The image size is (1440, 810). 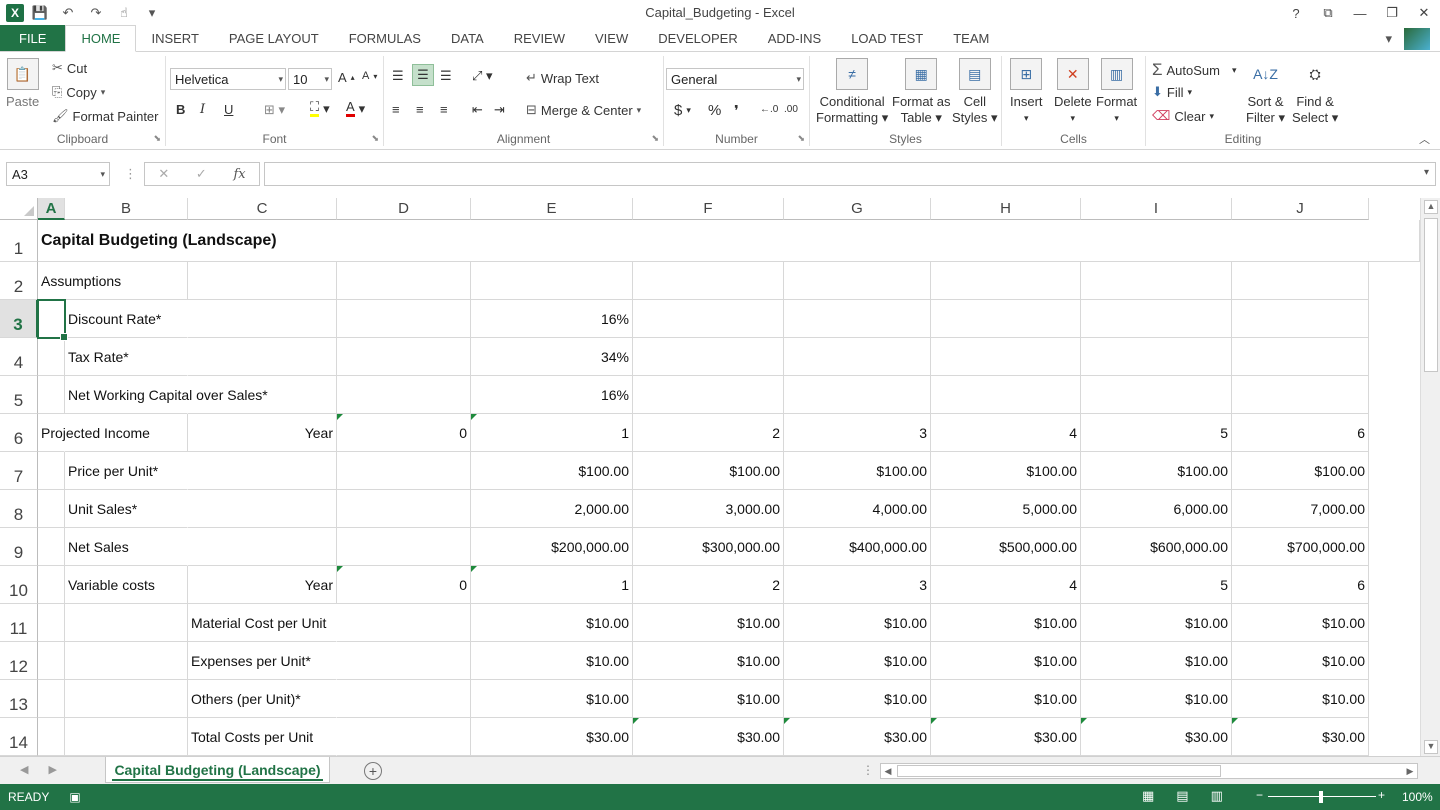 What do you see at coordinates (420, 109) in the screenshot?
I see `align-center-icon: ≡` at bounding box center [420, 109].